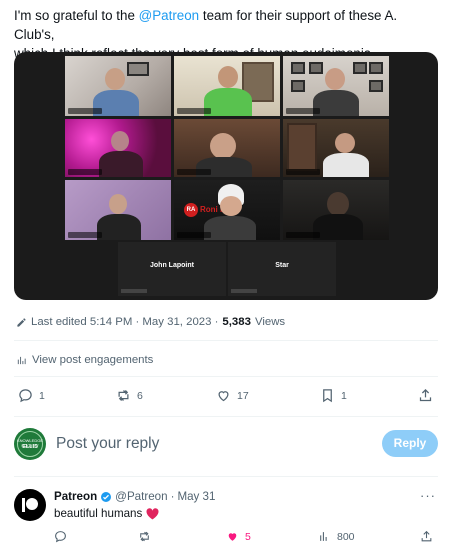  What do you see at coordinates (346, 536) in the screenshot?
I see `reply-post-views-count: 800` at bounding box center [346, 536].